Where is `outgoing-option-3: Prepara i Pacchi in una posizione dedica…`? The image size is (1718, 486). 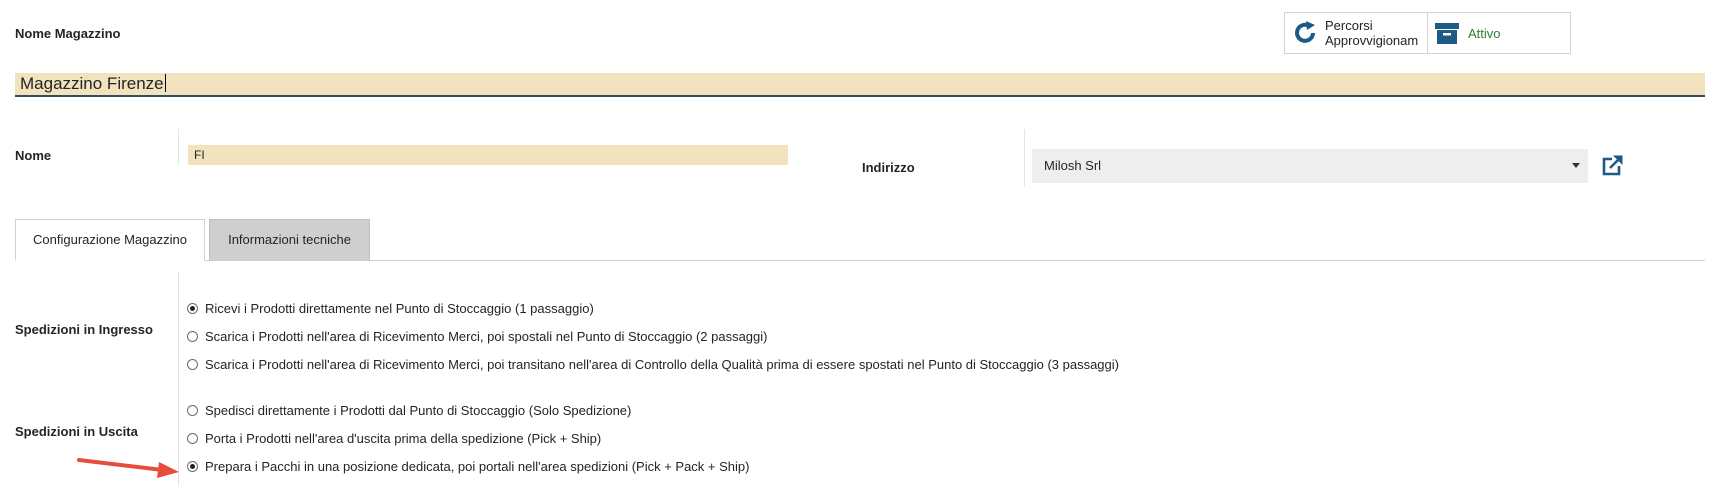
outgoing-option-3: Prepara i Pacchi in una posizione dedica… is located at coordinates (468, 466).